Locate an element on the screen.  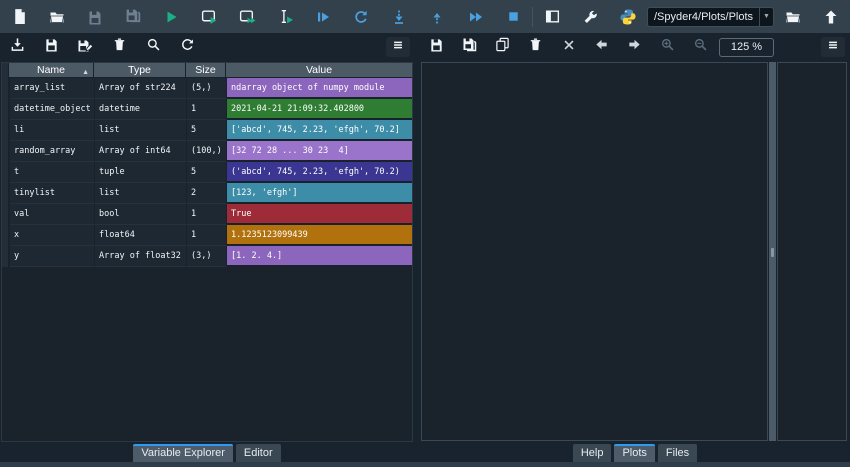
python-logo-icon is located at coordinates (628, 17).